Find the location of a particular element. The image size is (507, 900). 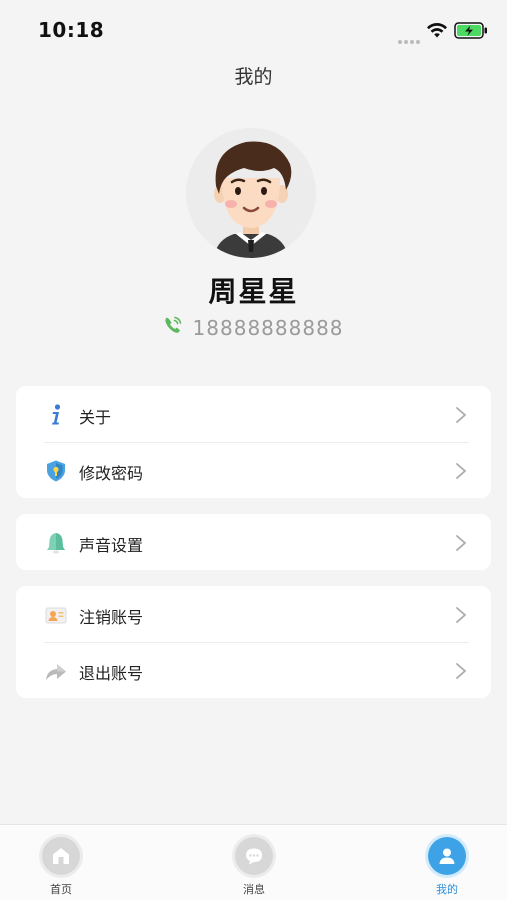

menu-card-account-info: 关于 修改密码 is located at coordinates (253, 442).